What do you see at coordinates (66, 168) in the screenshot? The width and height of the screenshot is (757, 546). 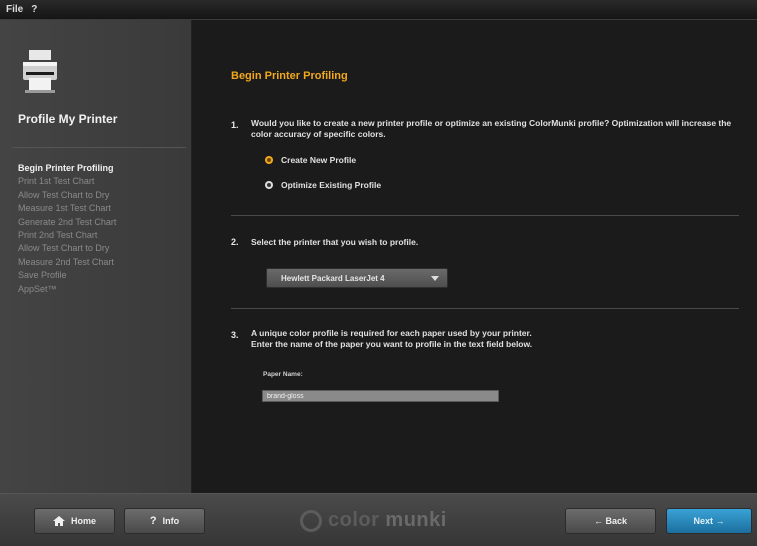 I see `sidebar-step-item: Begin Printer Profiling` at bounding box center [66, 168].